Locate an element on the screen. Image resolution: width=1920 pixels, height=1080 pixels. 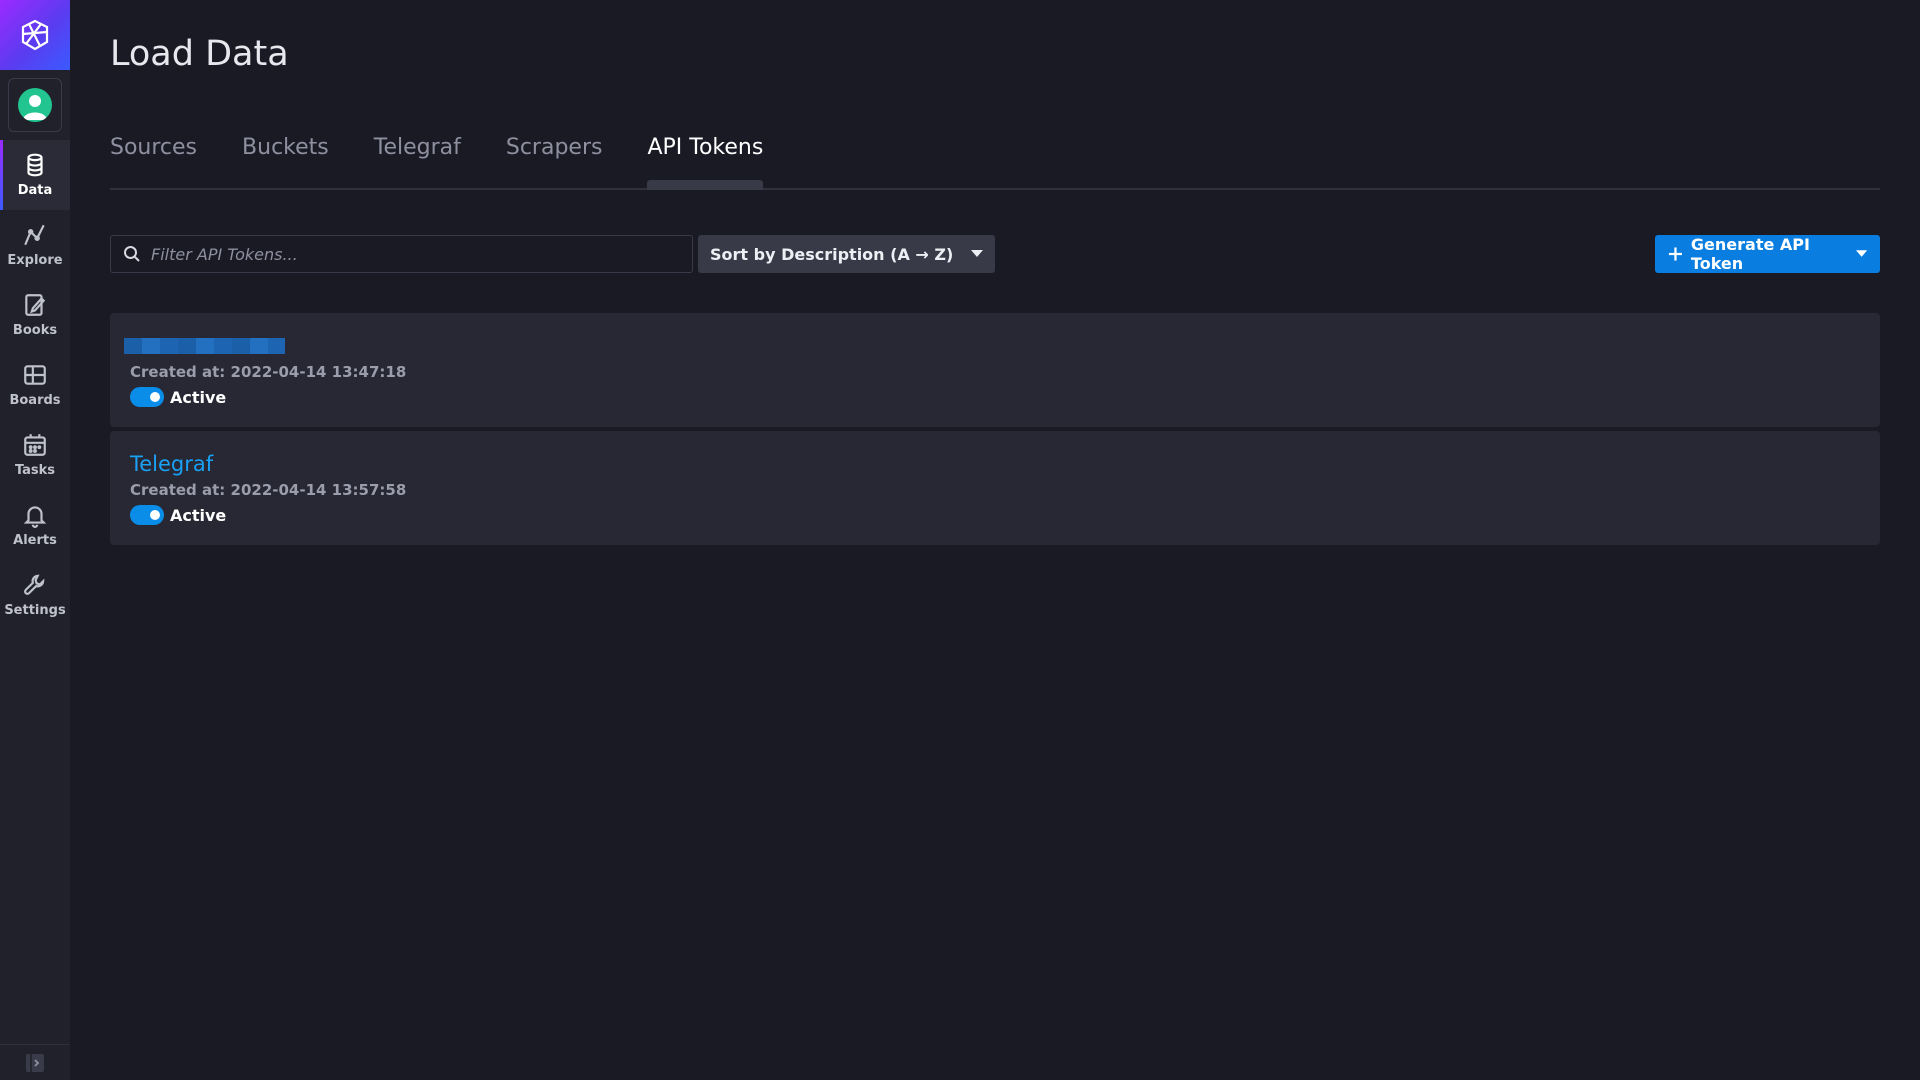
user-avatar-icon is located at coordinates (35, 105).